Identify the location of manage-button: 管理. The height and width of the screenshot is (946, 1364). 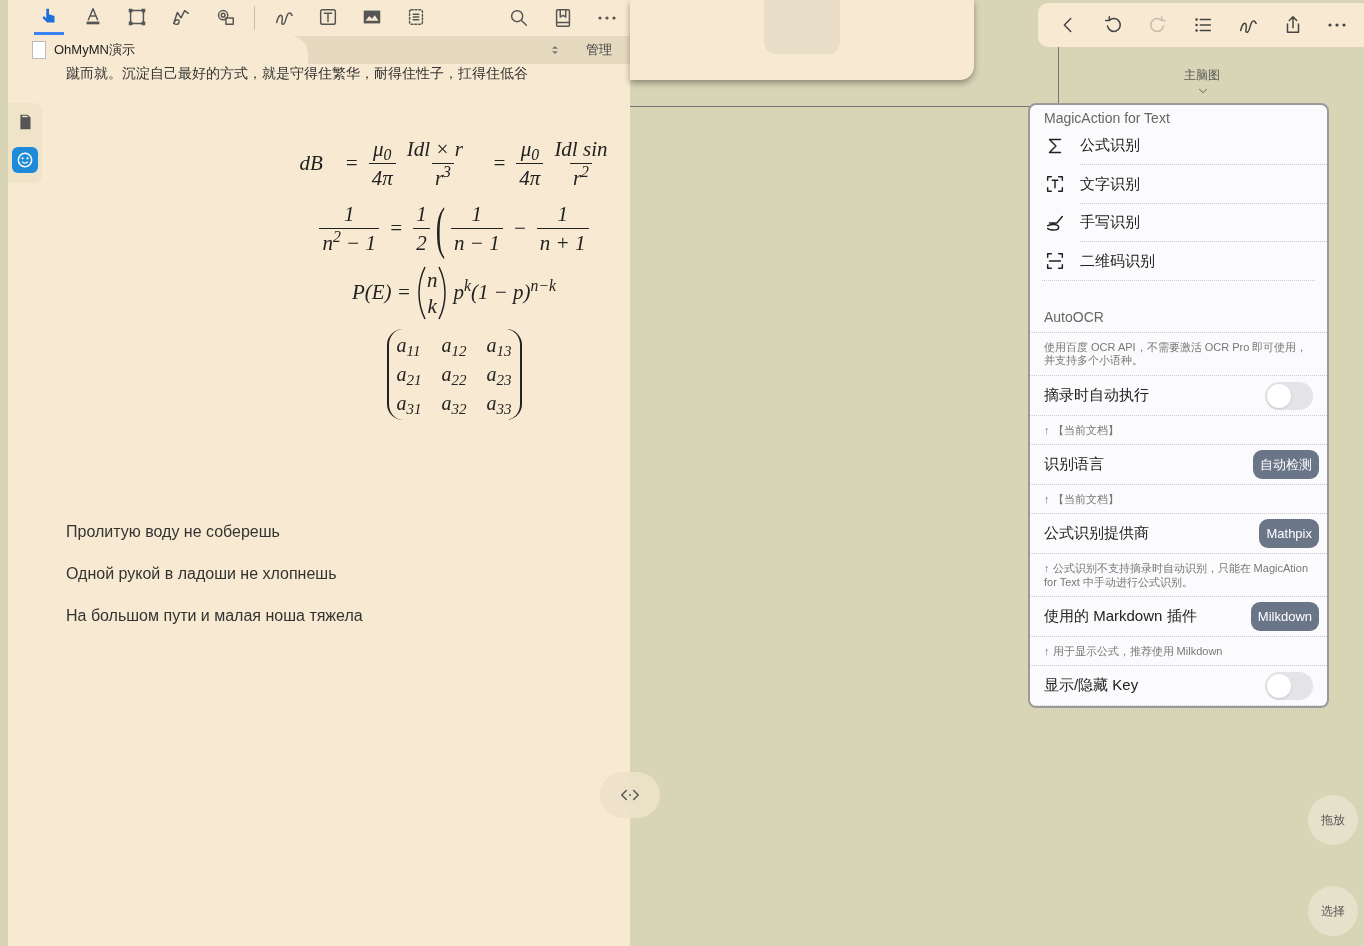
(599, 50).